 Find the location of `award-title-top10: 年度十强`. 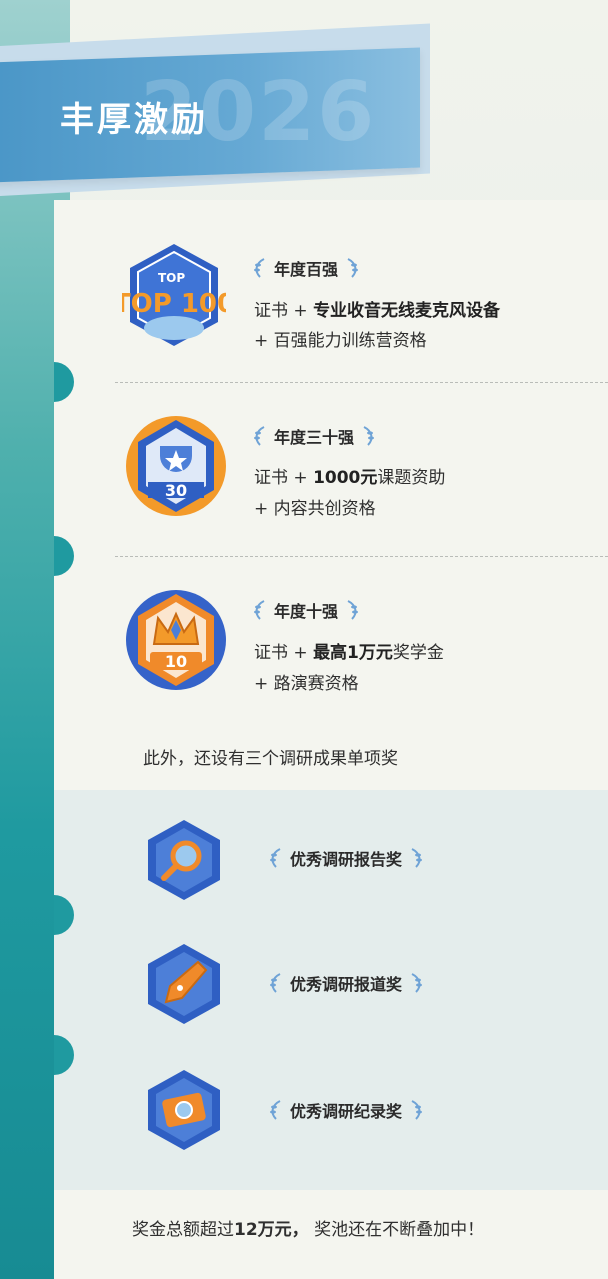

award-title-top10: 年度十强 is located at coordinates (306, 610).